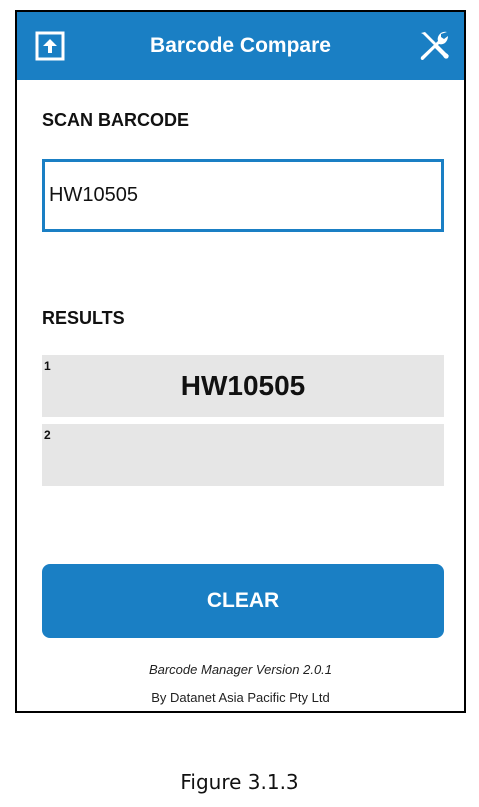 The image size is (479, 807). I want to click on upload-button, so click(50, 46).